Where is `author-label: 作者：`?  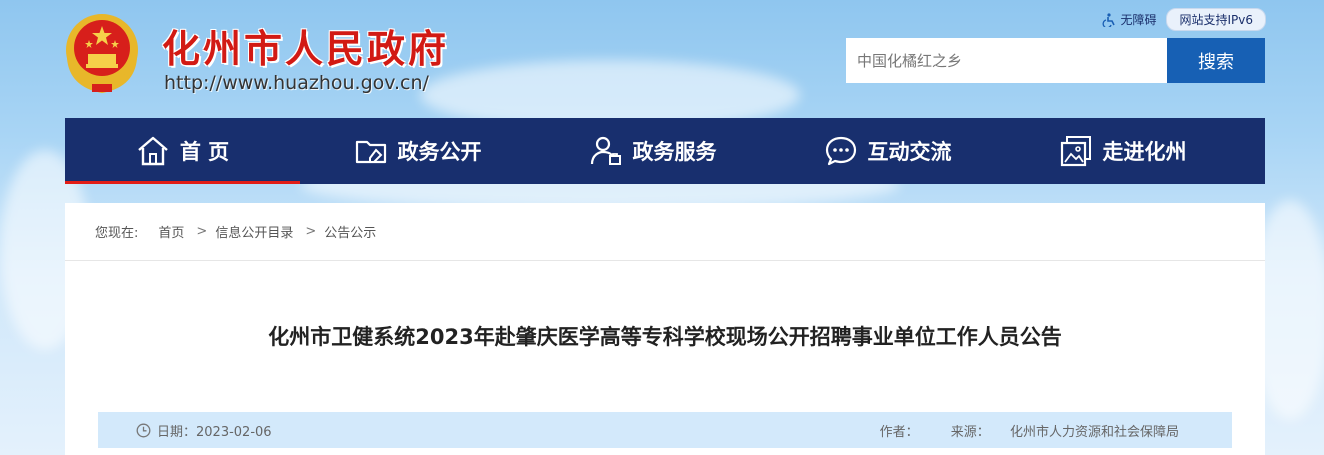 author-label: 作者： is located at coordinates (899, 432).